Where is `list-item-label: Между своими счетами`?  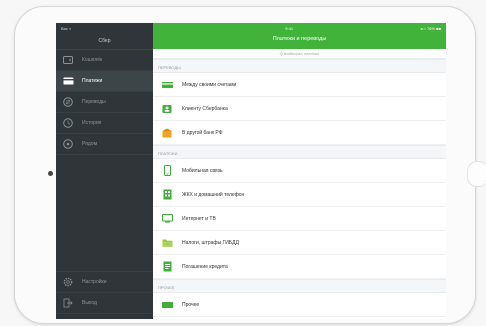 list-item-label: Между своими счетами is located at coordinates (209, 84).